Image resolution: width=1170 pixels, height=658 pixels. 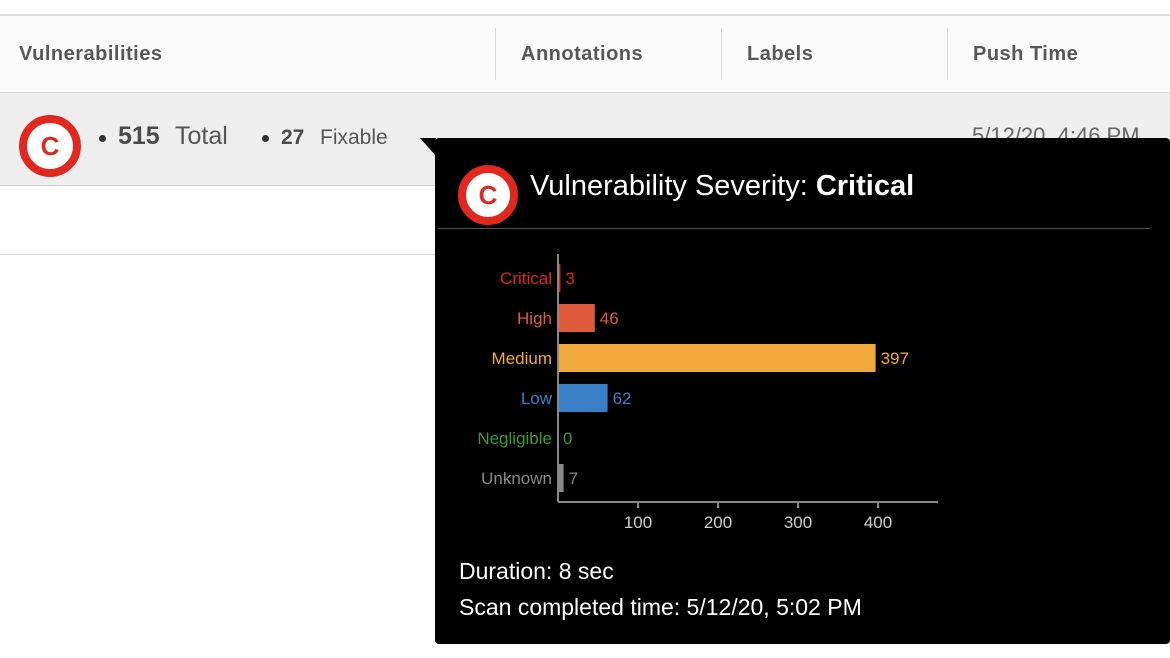 What do you see at coordinates (622, 398) in the screenshot?
I see `value-label-low: 62` at bounding box center [622, 398].